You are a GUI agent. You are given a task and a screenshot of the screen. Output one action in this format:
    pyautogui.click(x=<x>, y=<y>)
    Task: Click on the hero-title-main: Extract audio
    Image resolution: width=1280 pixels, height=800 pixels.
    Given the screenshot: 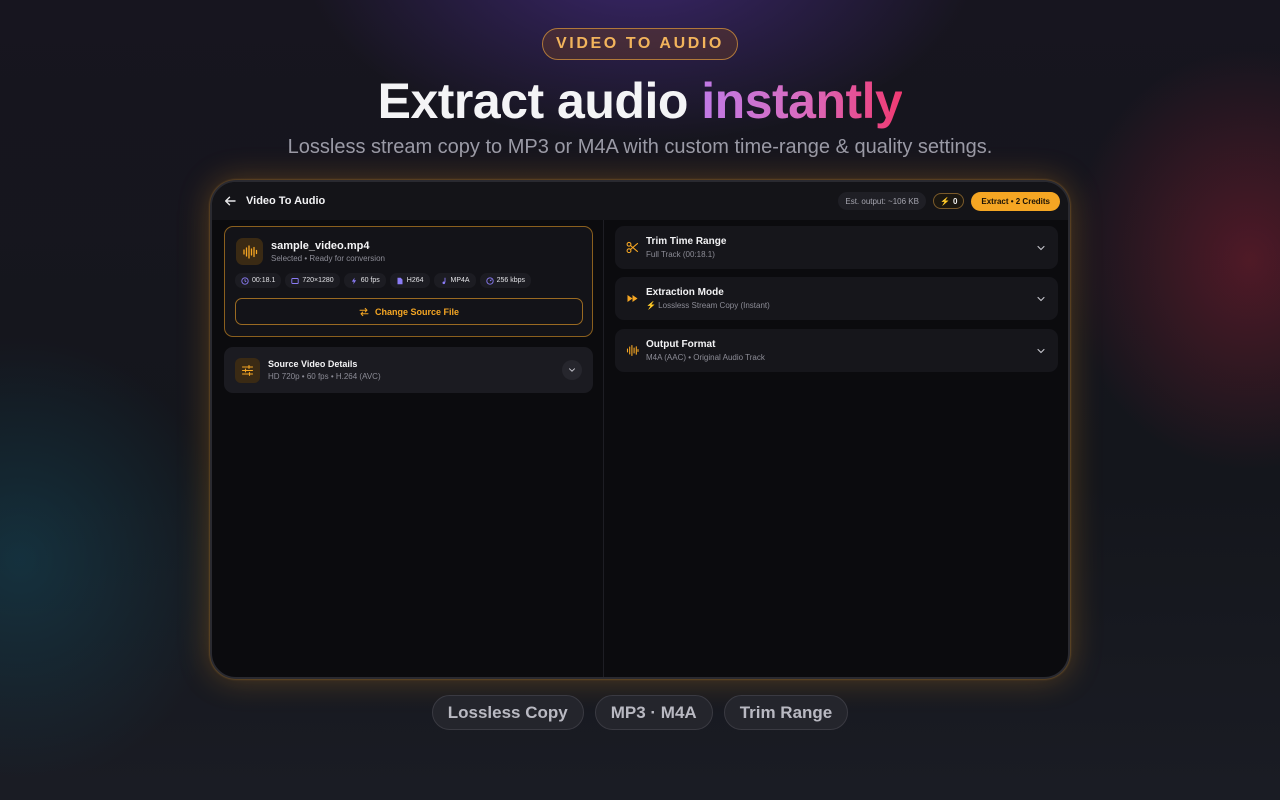 What is the action you would take?
    pyautogui.click(x=539, y=101)
    